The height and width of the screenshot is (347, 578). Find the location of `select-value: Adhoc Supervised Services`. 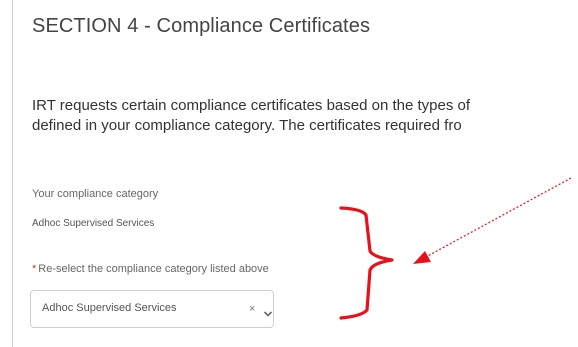

select-value: Adhoc Supervised Services is located at coordinates (109, 308).